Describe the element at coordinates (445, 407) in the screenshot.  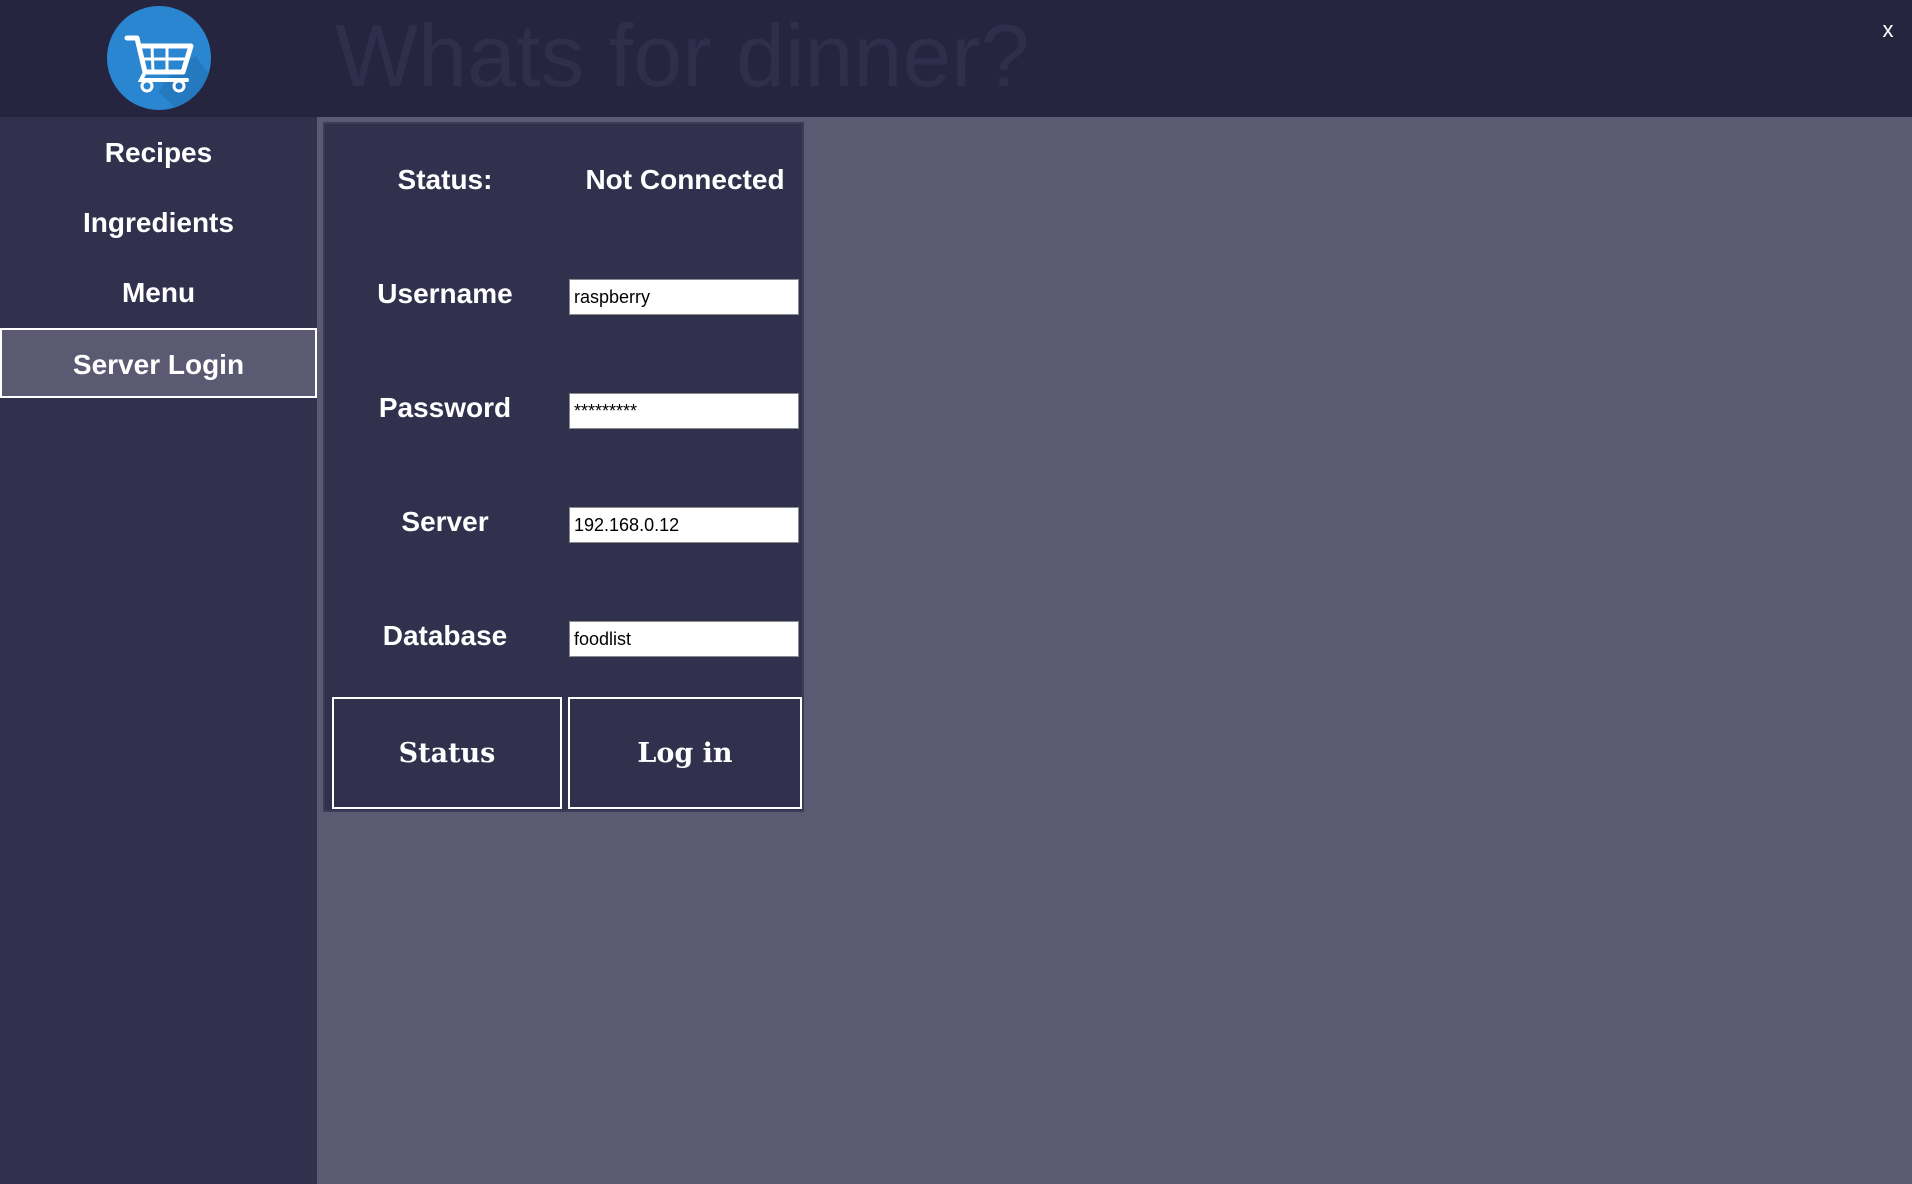
I see `password-label: Password` at that location.